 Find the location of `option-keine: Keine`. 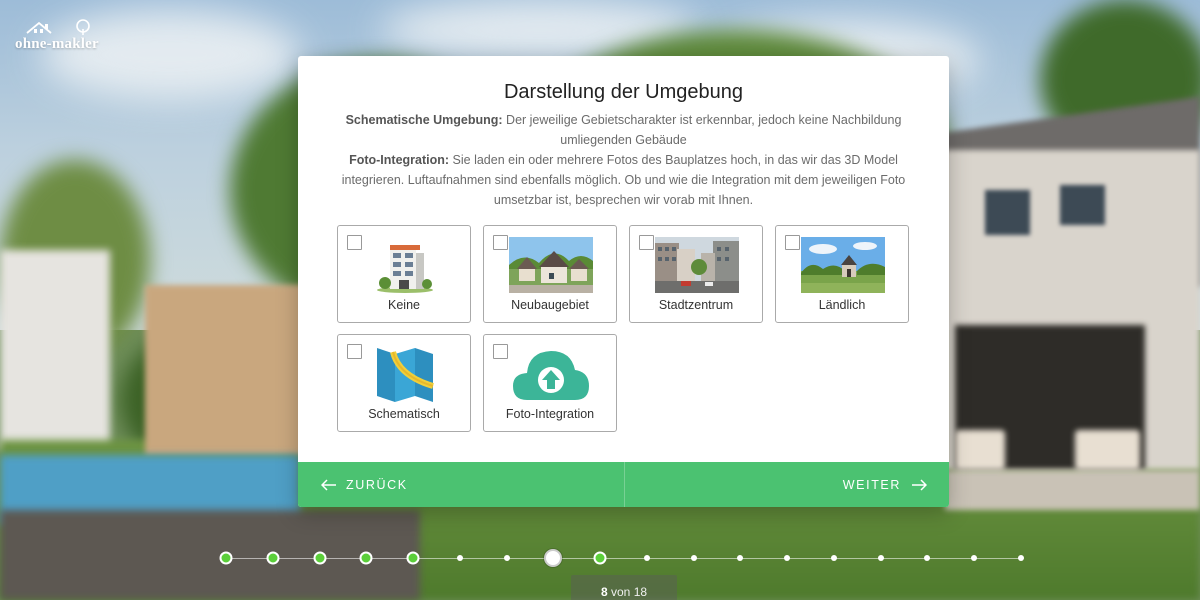

option-keine: Keine is located at coordinates (404, 274).